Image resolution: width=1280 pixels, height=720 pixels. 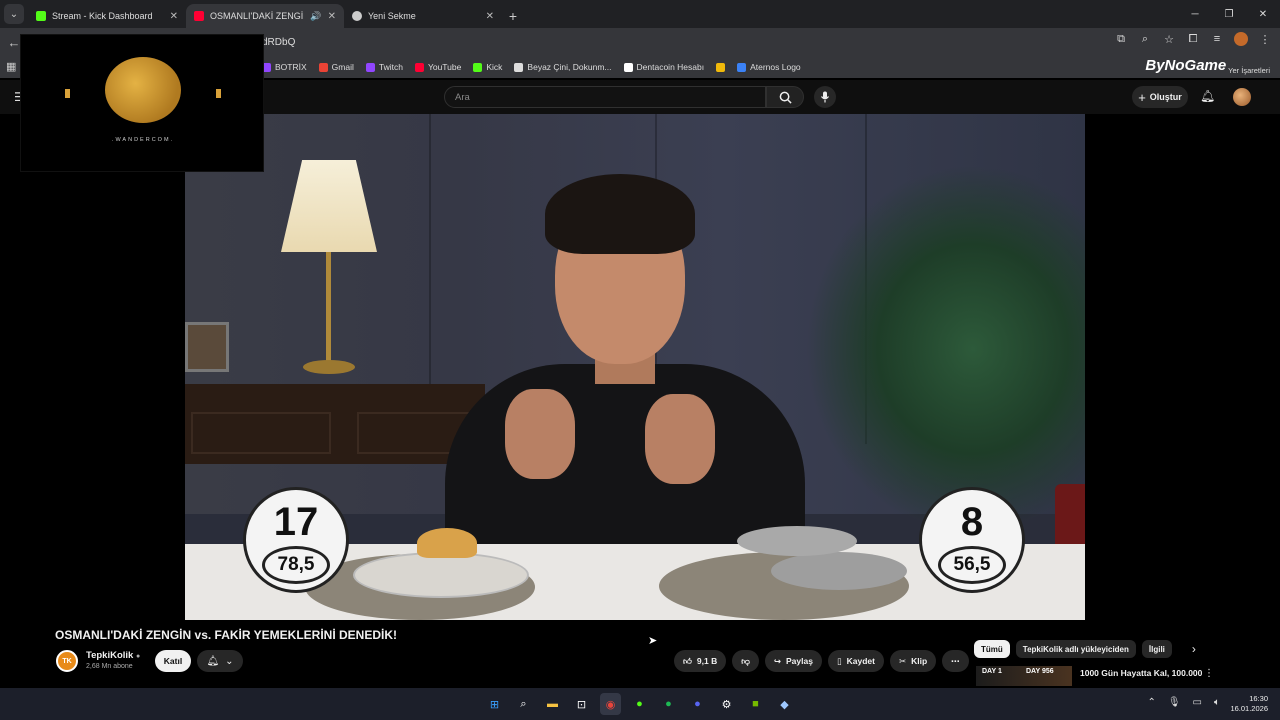 What do you see at coordinates (1207, 96) in the screenshot?
I see `notifications-bell-icon: 🔔︎` at bounding box center [1207, 96].